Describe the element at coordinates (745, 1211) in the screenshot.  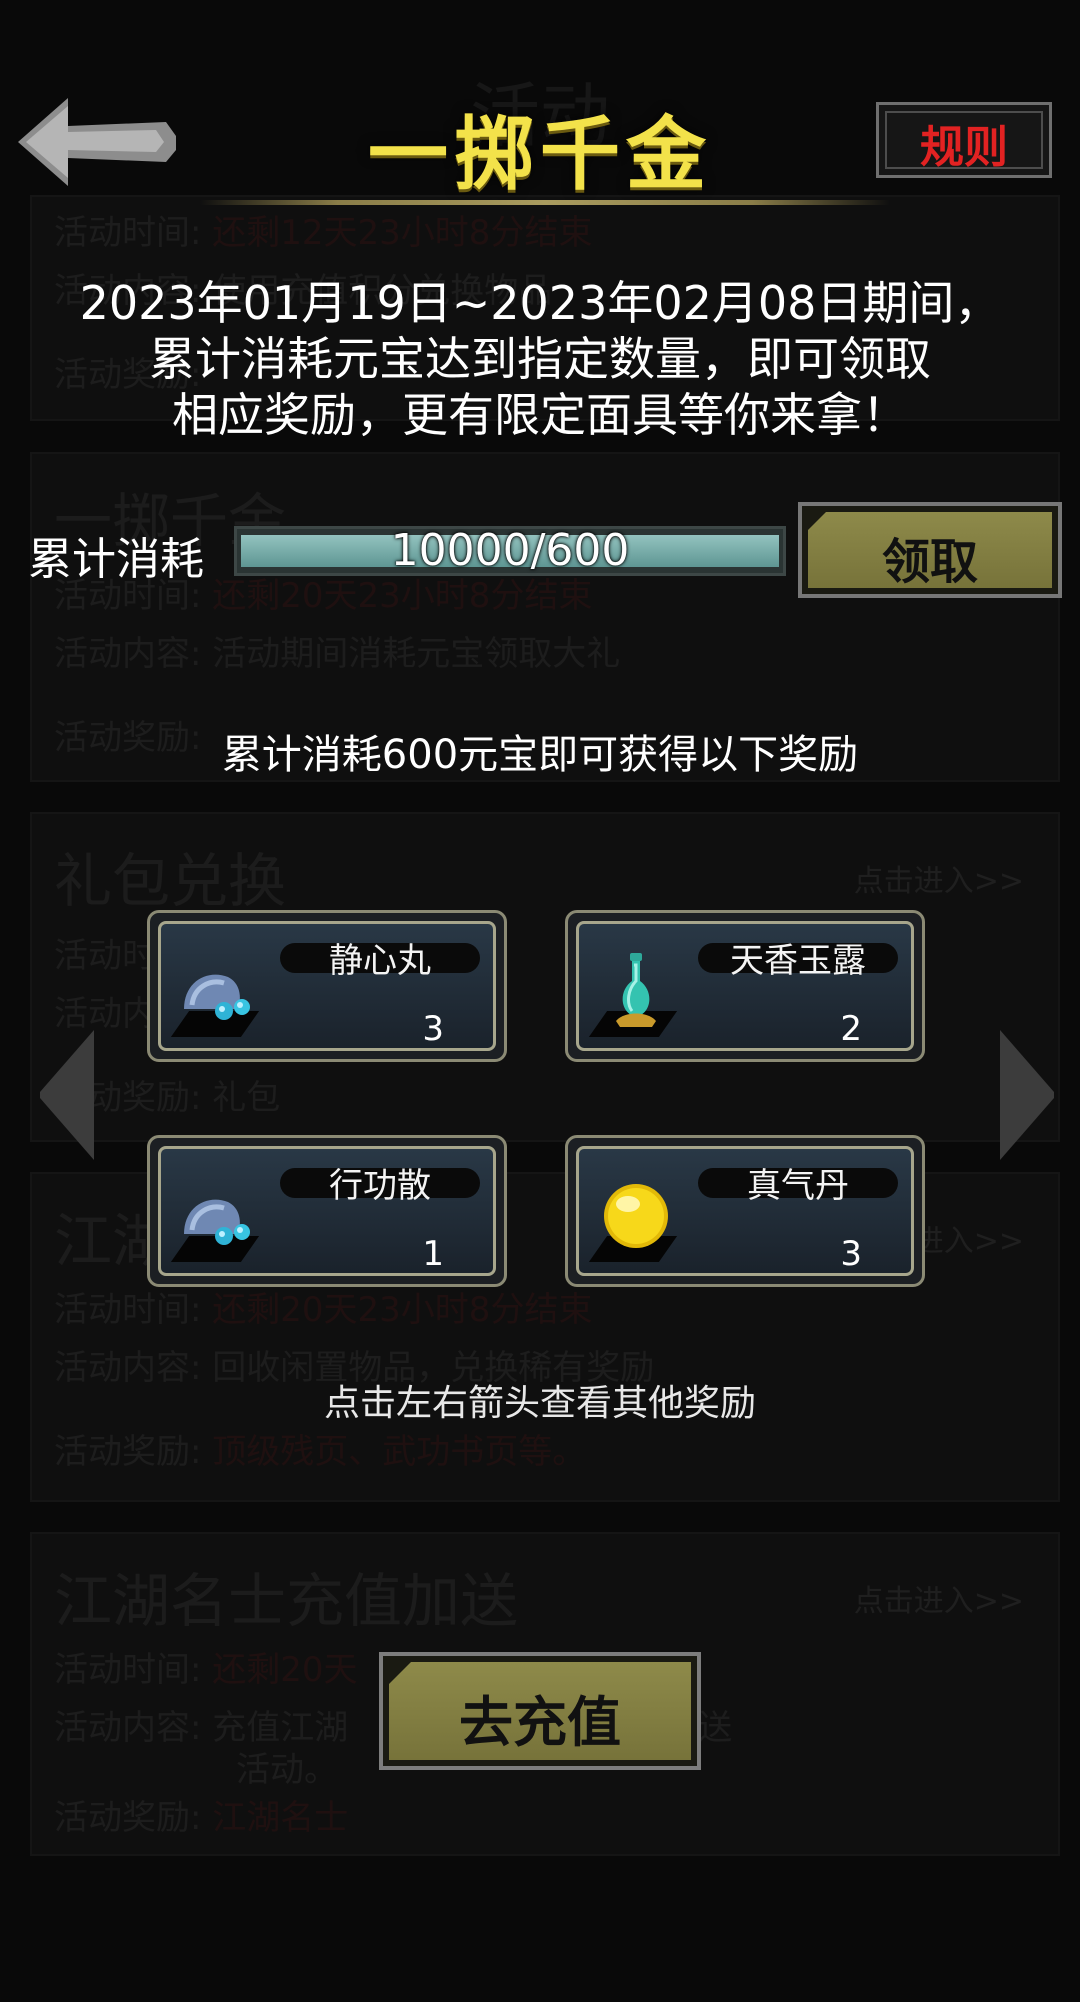
I see `reward-item: 真气丹 3` at that location.